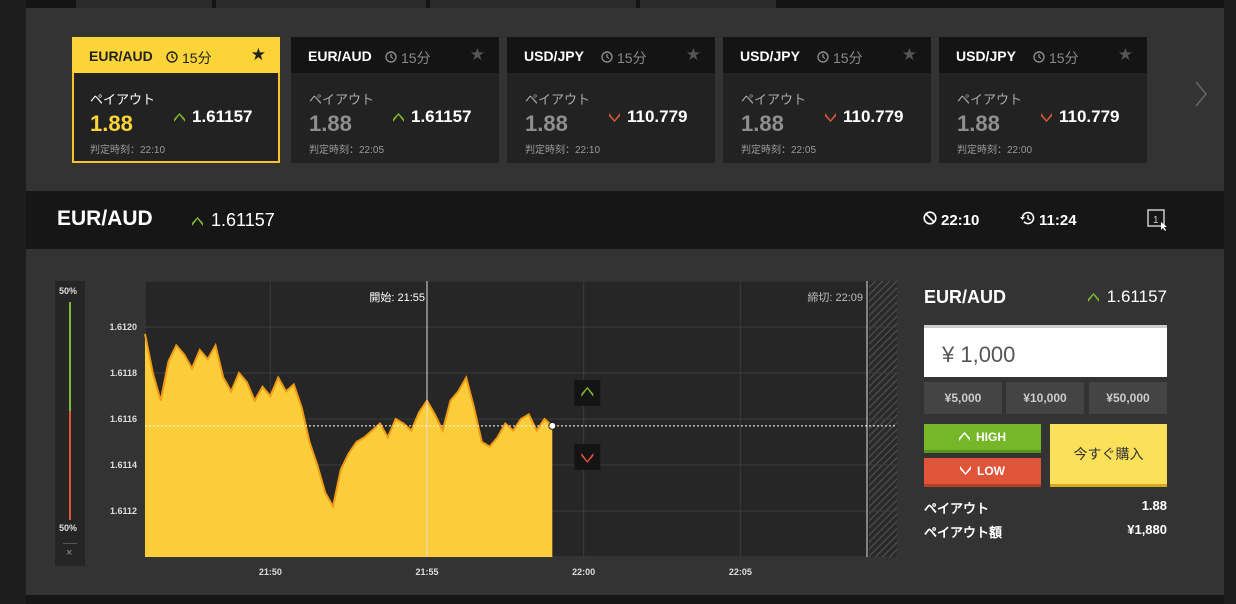 The width and height of the screenshot is (1236, 604). Describe the element at coordinates (740, 572) in the screenshot. I see `x-tick-label: 22:05` at that location.